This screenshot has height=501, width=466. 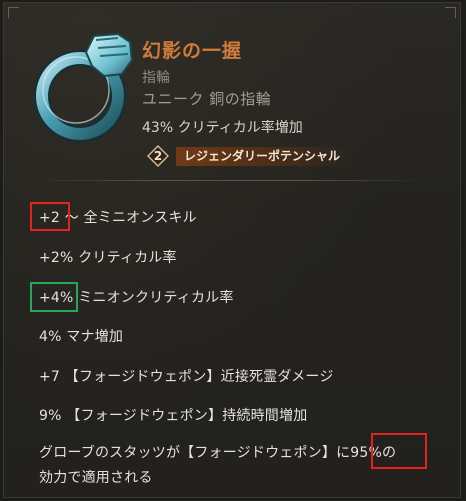 I want to click on affix-text: ミニオンクリティカル率, so click(x=153, y=298).